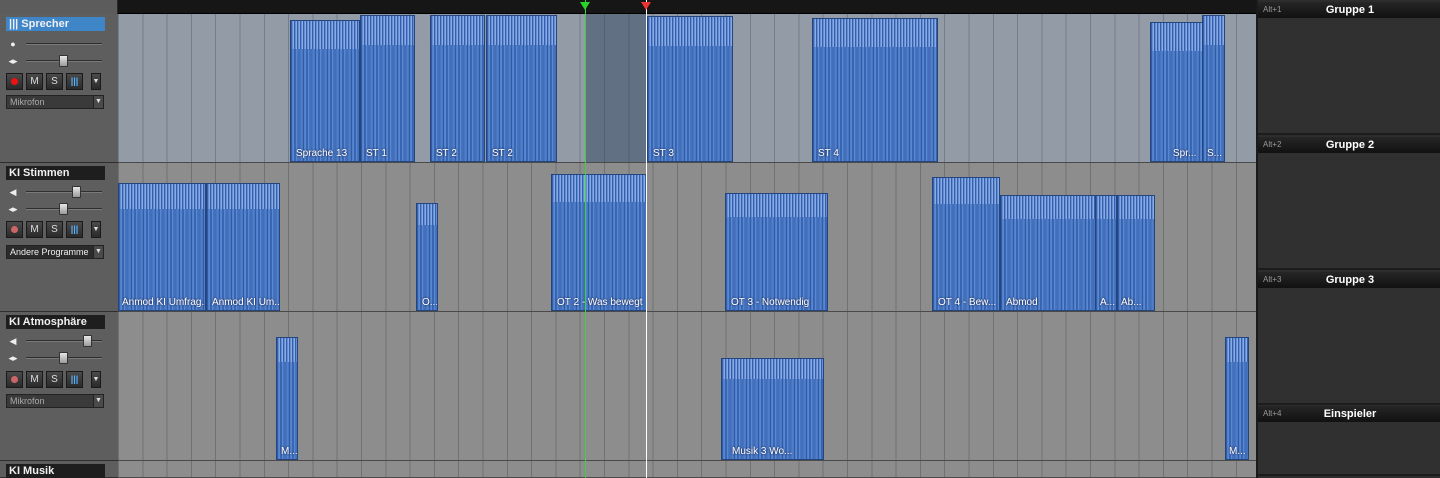 The height and width of the screenshot is (478, 1440). I want to click on loop-range, so click(615, 88).